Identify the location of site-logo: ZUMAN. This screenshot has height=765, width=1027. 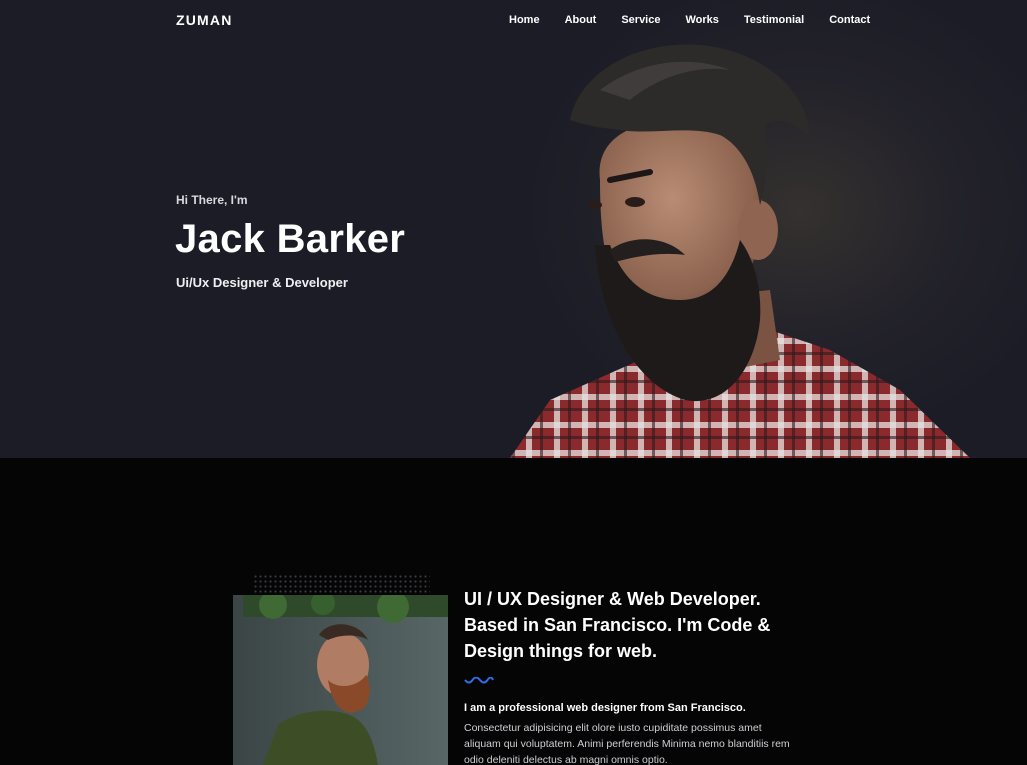
(204, 20).